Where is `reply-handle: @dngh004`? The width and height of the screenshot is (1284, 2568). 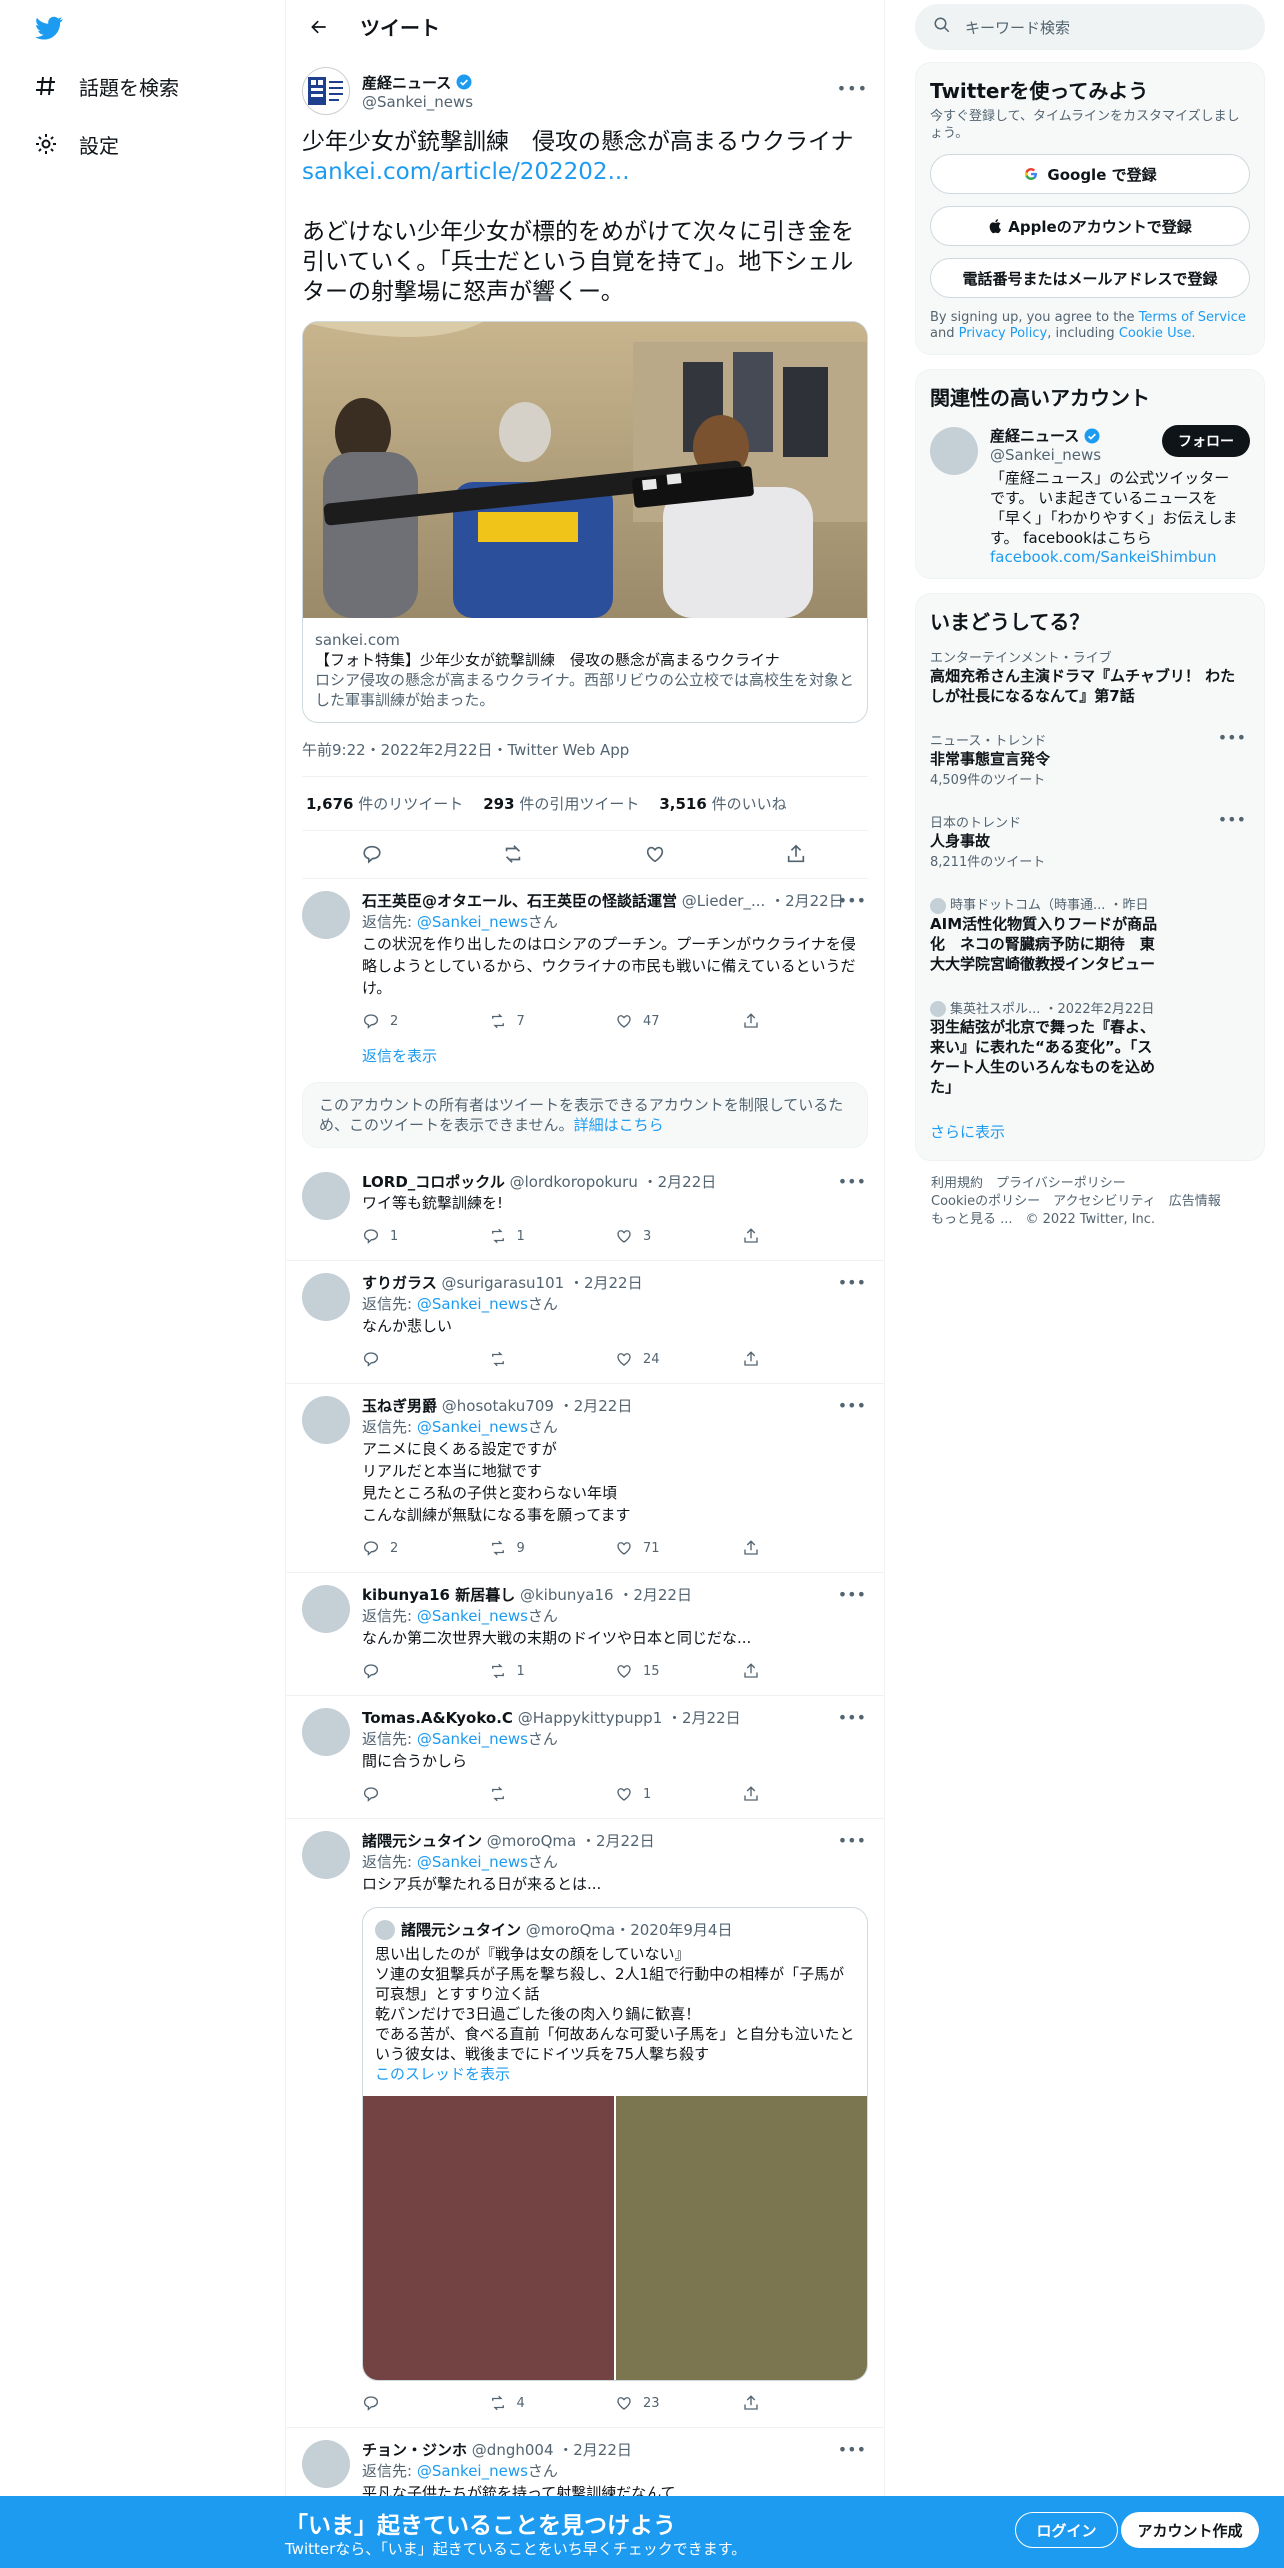
reply-handle: @dngh004 is located at coordinates (513, 2450).